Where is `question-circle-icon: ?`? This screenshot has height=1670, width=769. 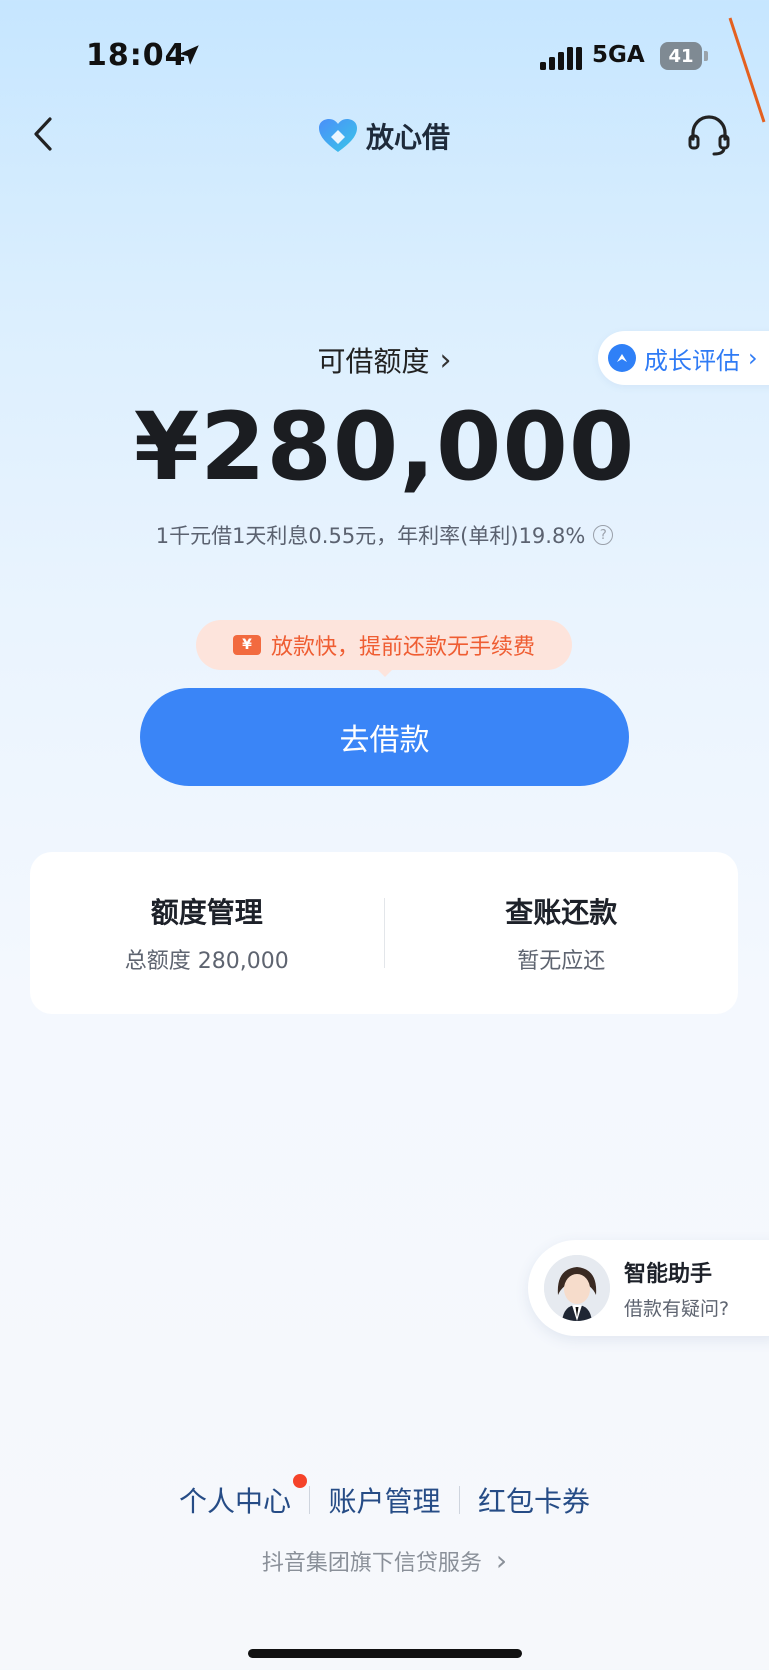 question-circle-icon: ? is located at coordinates (603, 535).